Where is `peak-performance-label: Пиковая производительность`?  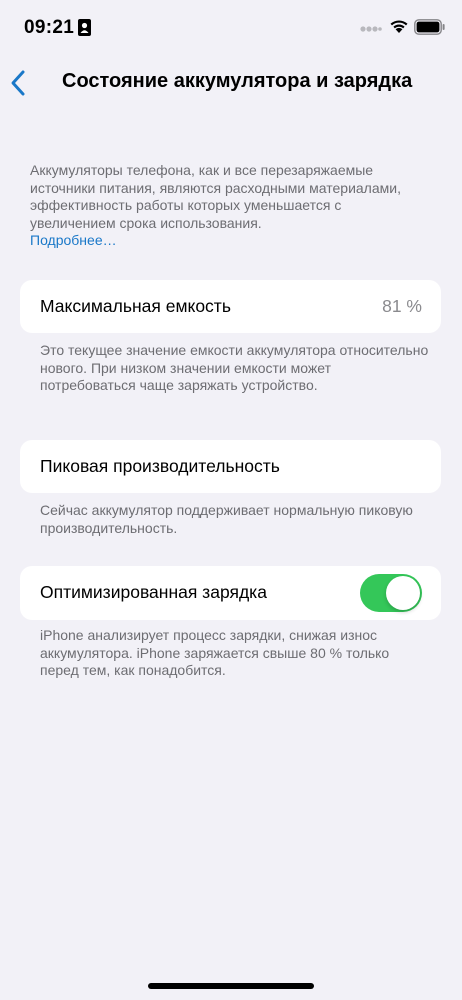
peak-performance-label: Пиковая производительность is located at coordinates (160, 466).